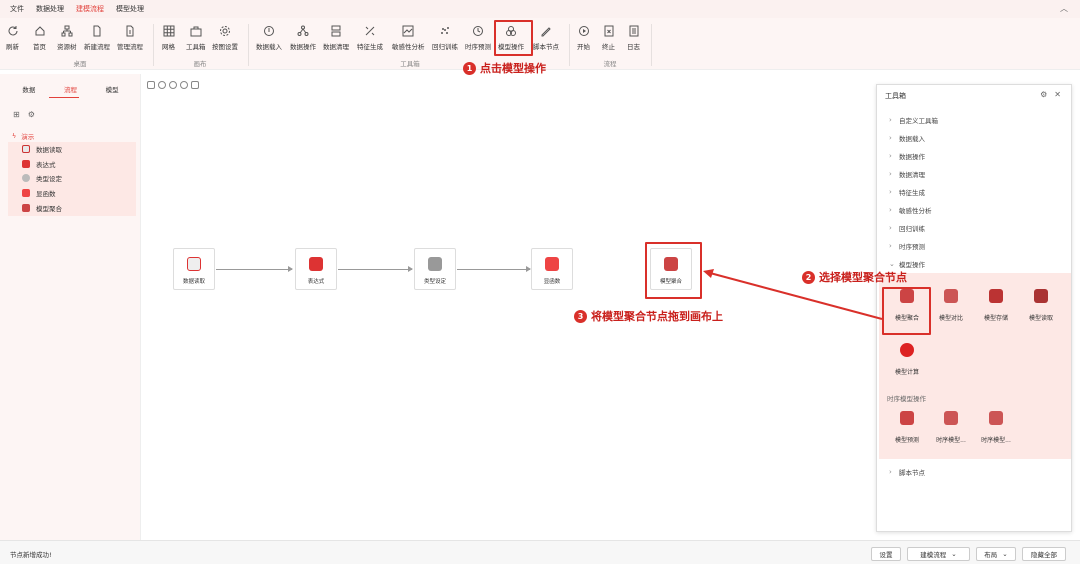 Image resolution: width=1080 pixels, height=564 pixels. Describe the element at coordinates (269, 38) in the screenshot. I see `data-load-button: 数据载入` at that location.